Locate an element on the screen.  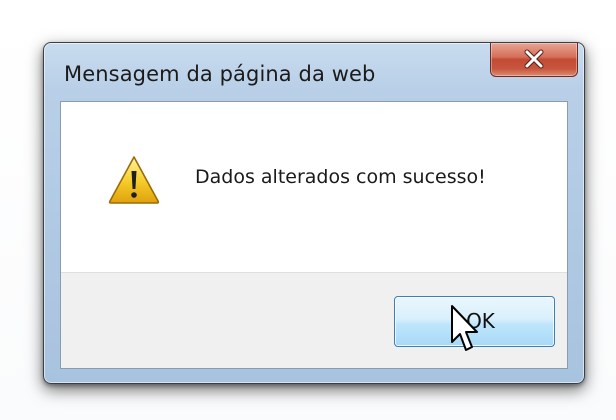
warning-icon is located at coordinates (134, 180).